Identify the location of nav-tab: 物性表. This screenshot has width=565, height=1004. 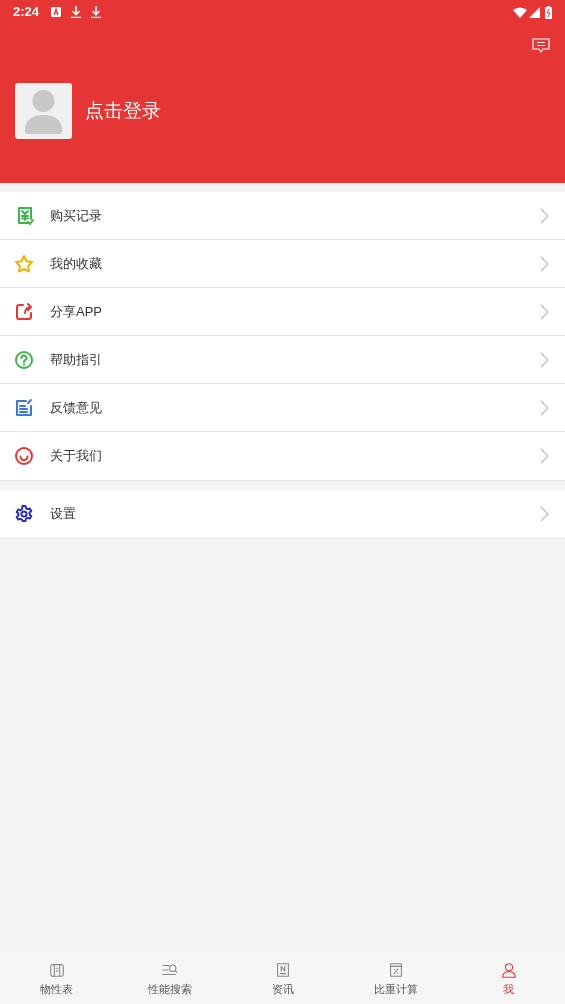
(56, 979).